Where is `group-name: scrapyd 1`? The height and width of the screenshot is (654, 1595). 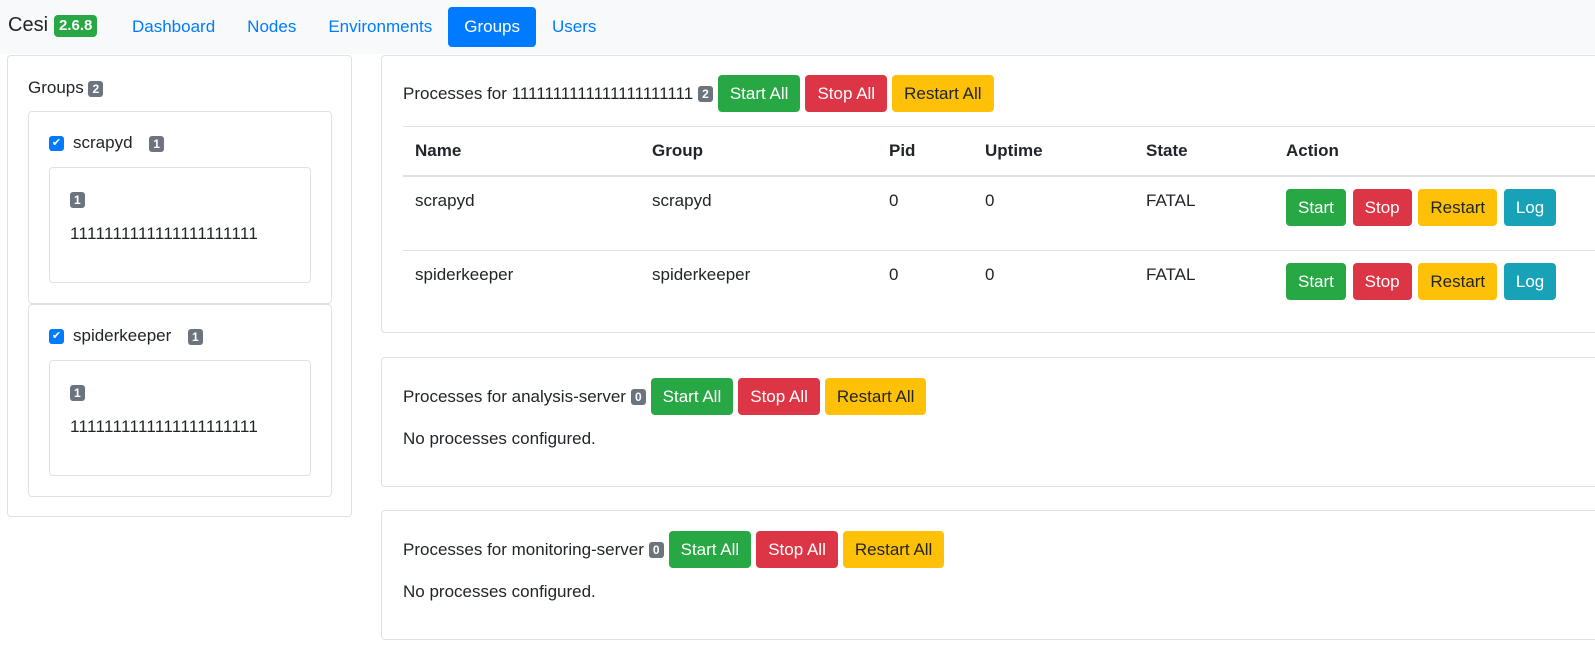
group-name: scrapyd 1 is located at coordinates (118, 143).